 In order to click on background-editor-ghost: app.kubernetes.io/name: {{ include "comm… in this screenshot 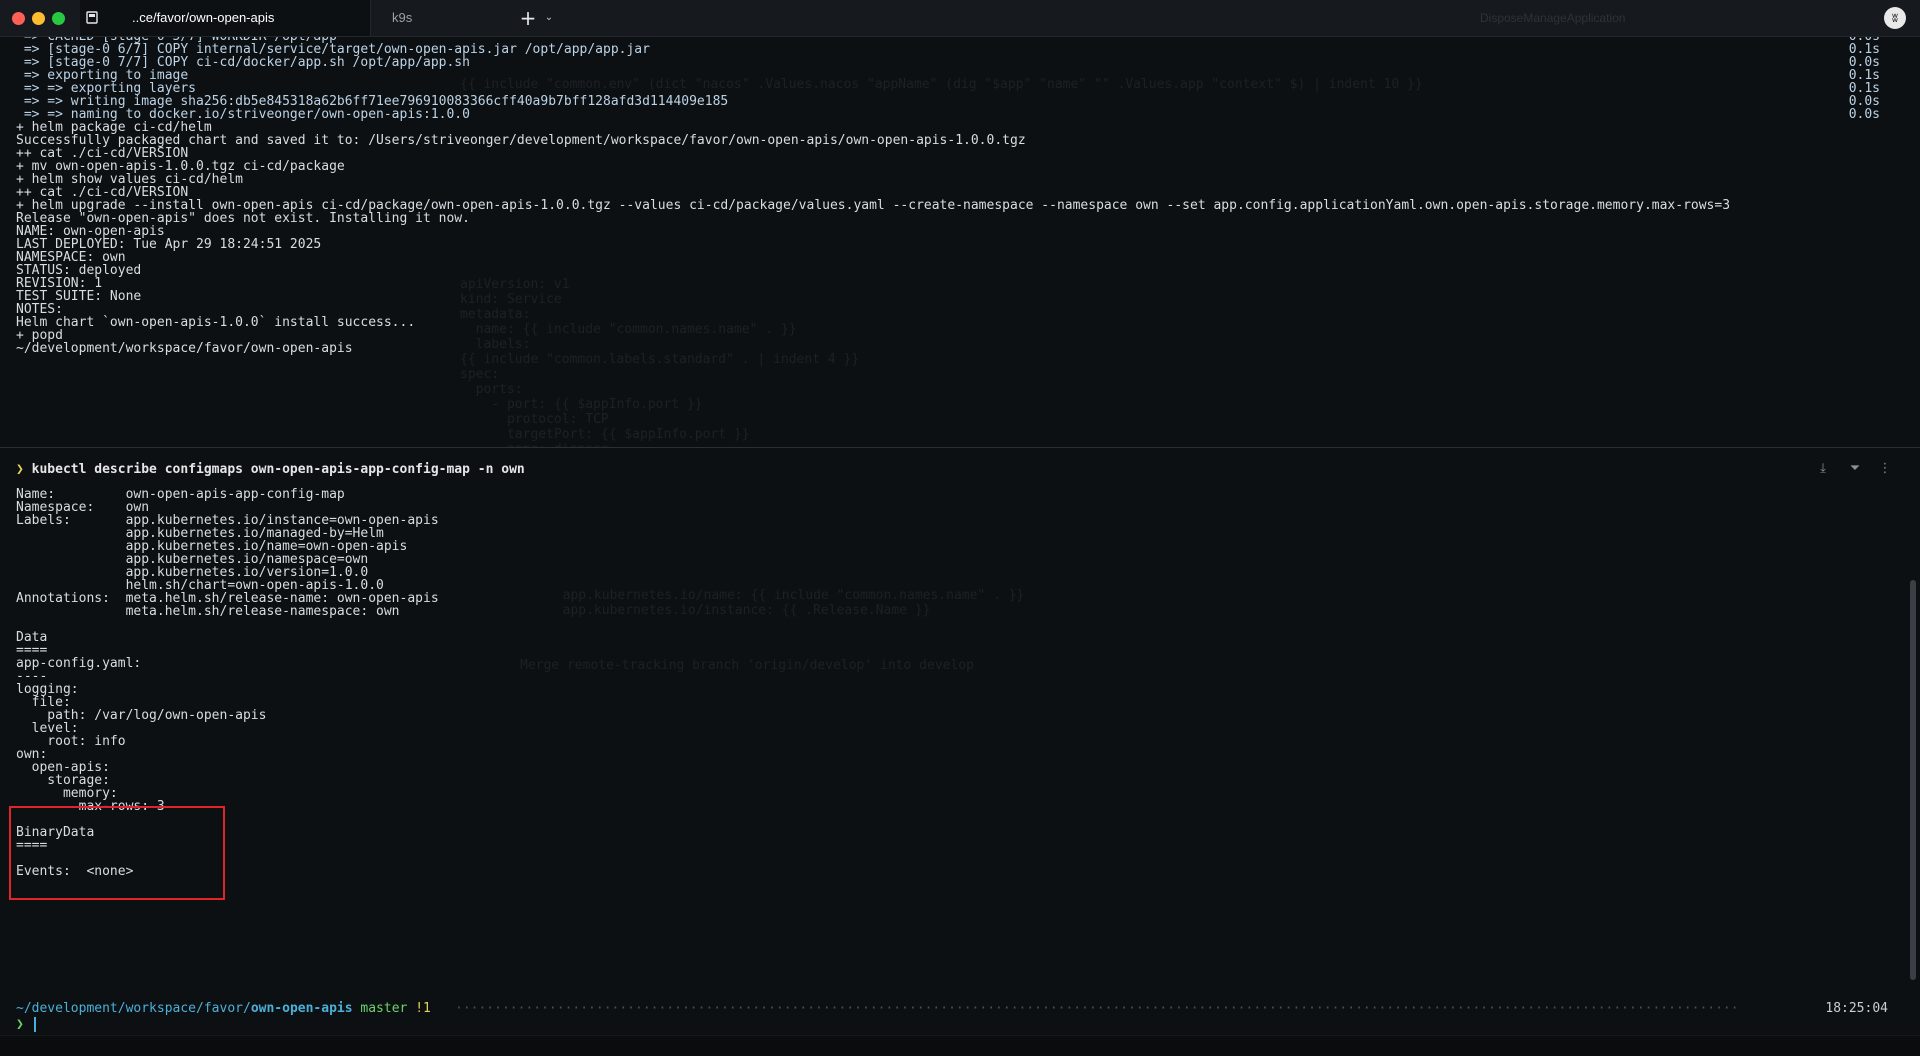, I will do `click(793, 603)`.